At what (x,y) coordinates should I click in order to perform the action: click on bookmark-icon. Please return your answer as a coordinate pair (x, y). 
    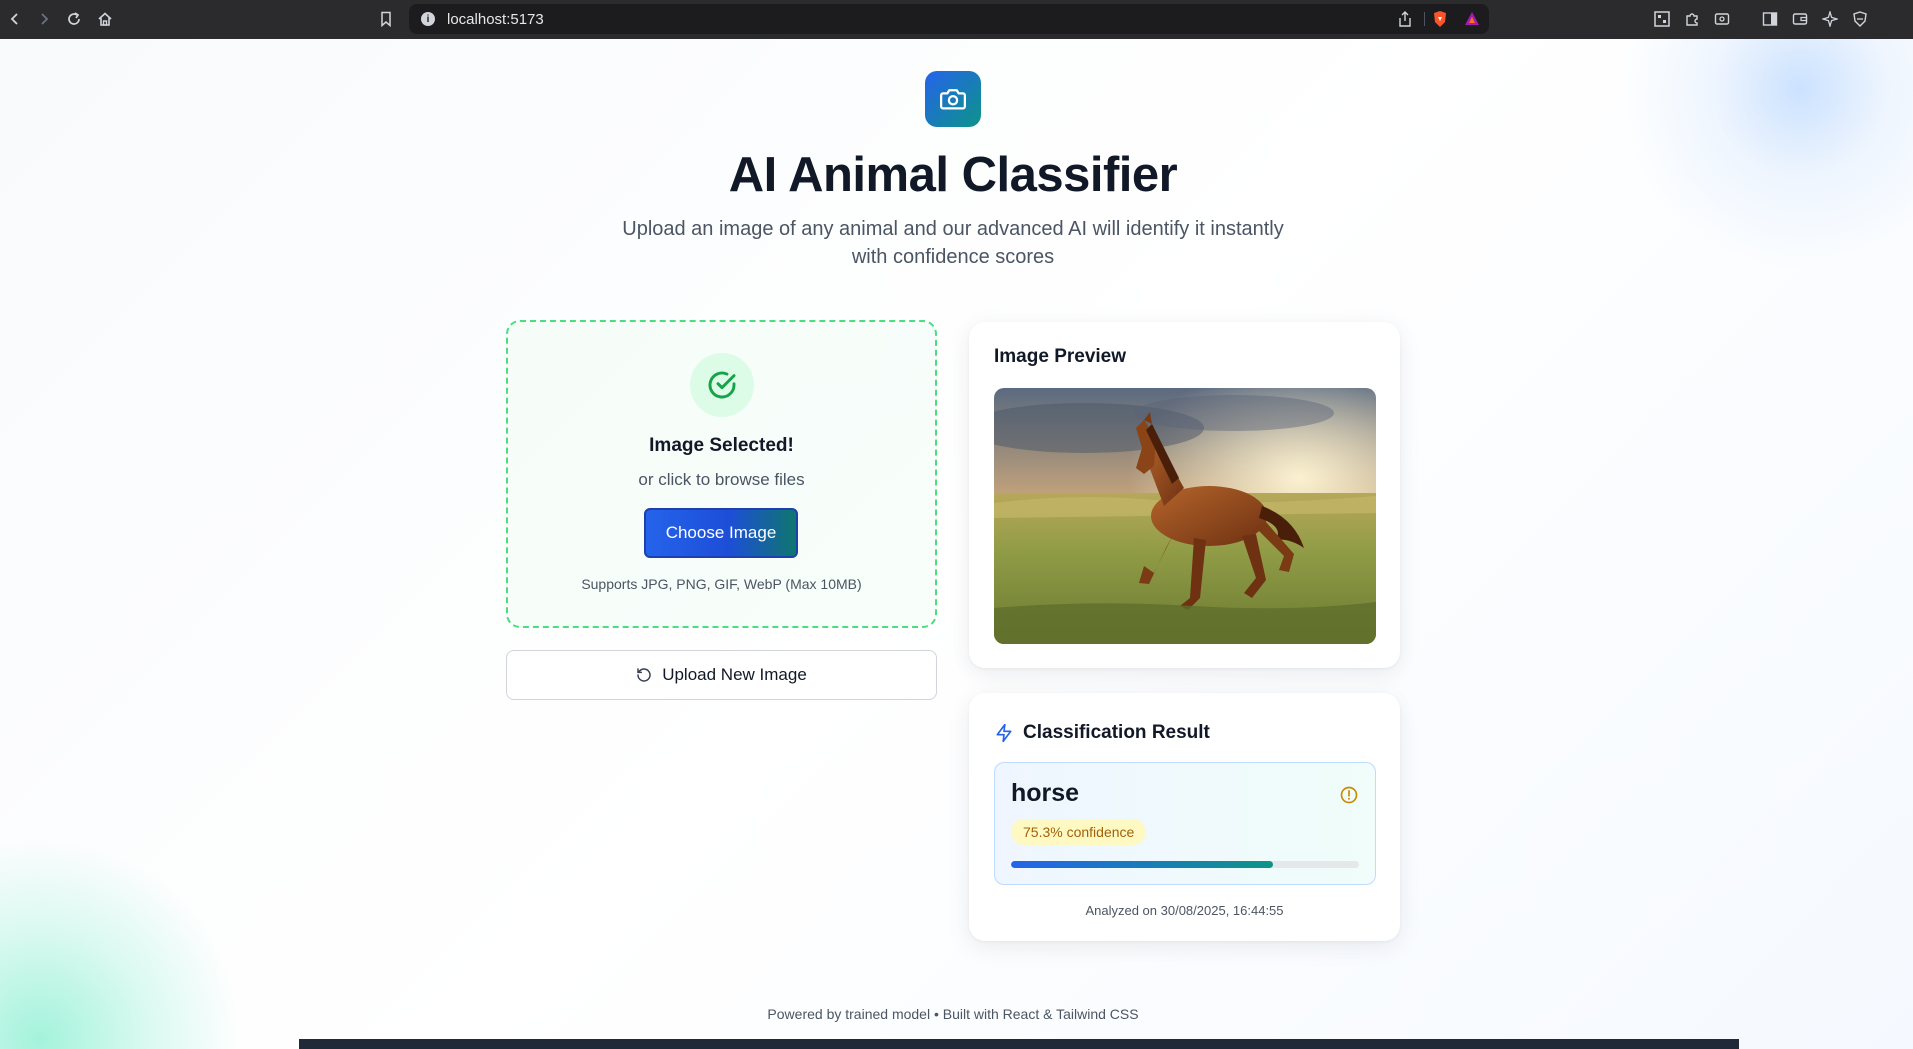
    Looking at the image, I should click on (386, 19).